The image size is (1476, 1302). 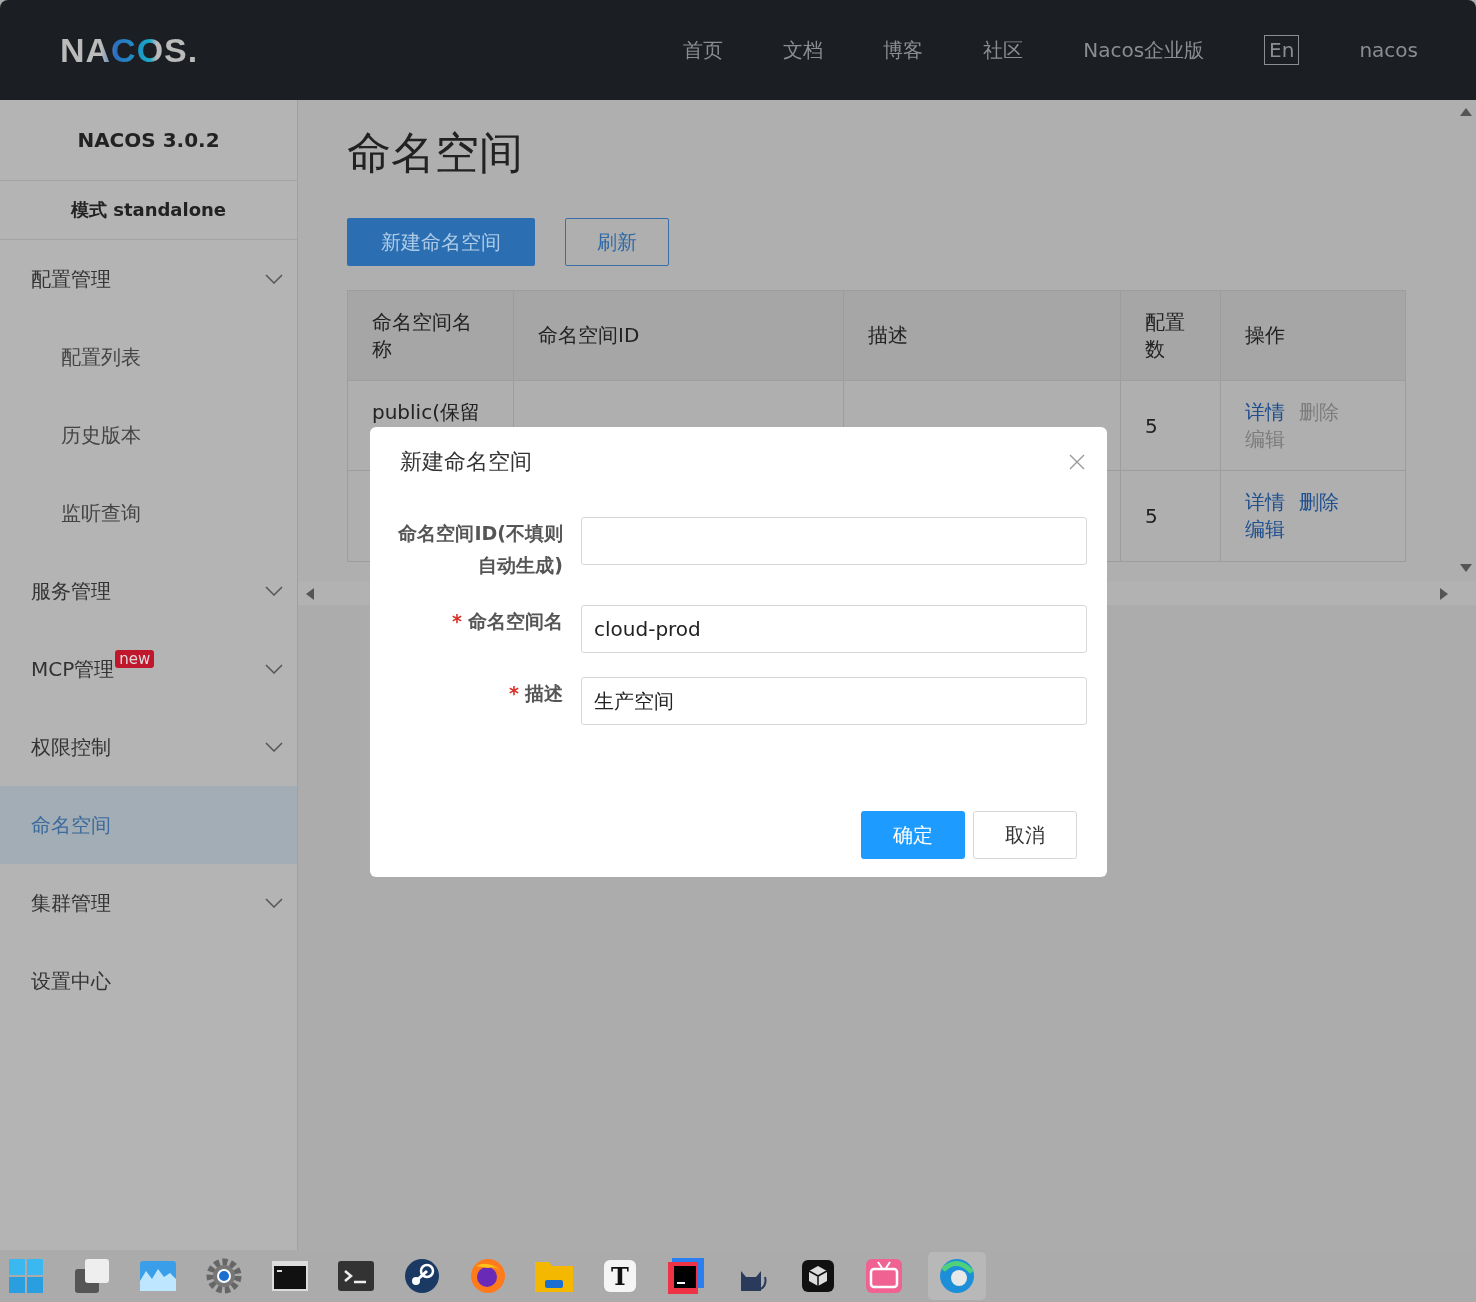 What do you see at coordinates (71, 903) in the screenshot?
I see `sidebar-item-label: 集群管理` at bounding box center [71, 903].